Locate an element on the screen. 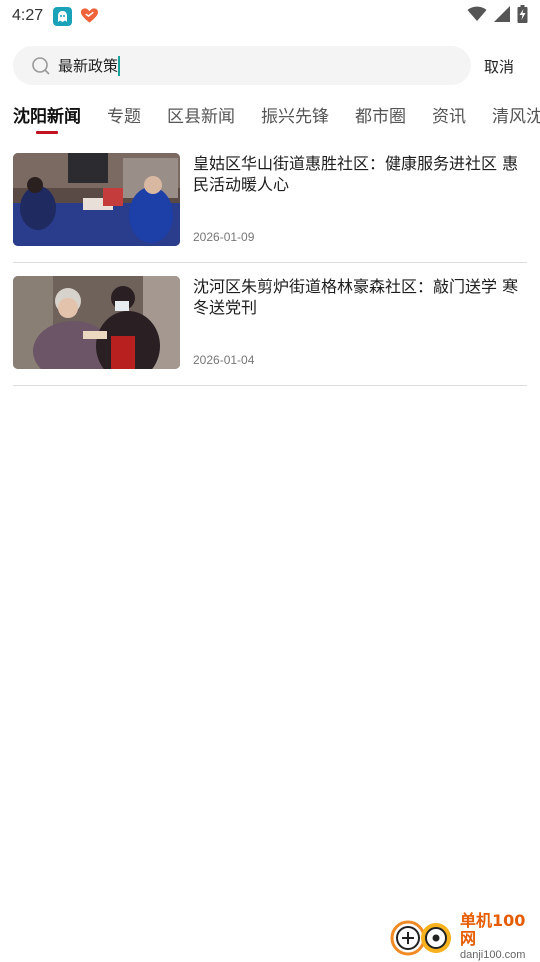 The image size is (540, 962). text-caret is located at coordinates (119, 65).